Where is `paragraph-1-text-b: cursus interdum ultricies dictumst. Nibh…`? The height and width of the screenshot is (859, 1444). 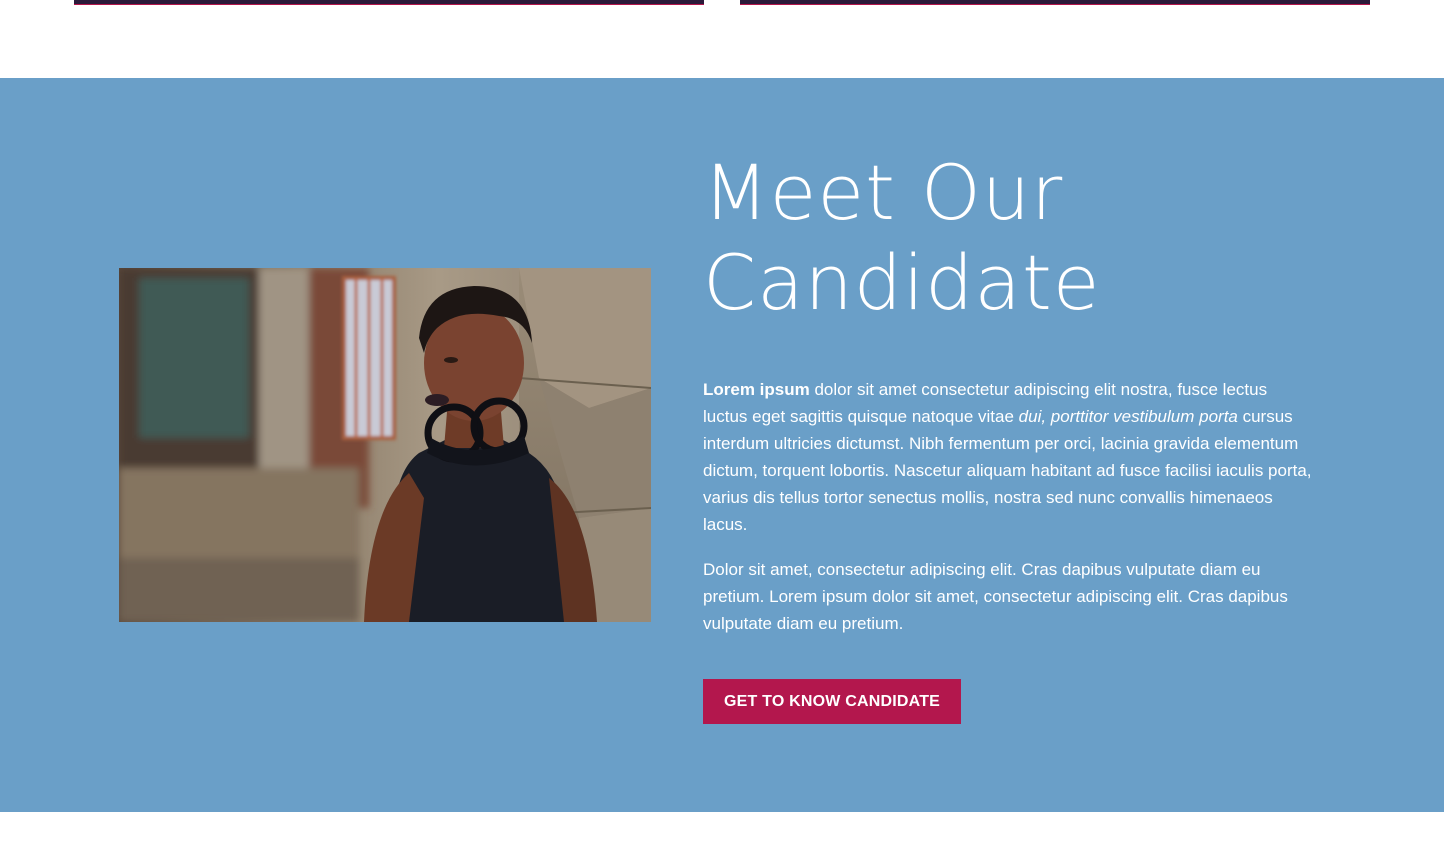 paragraph-1-text-b: cursus interdum ultricies dictumst. Nibh… is located at coordinates (1007, 470).